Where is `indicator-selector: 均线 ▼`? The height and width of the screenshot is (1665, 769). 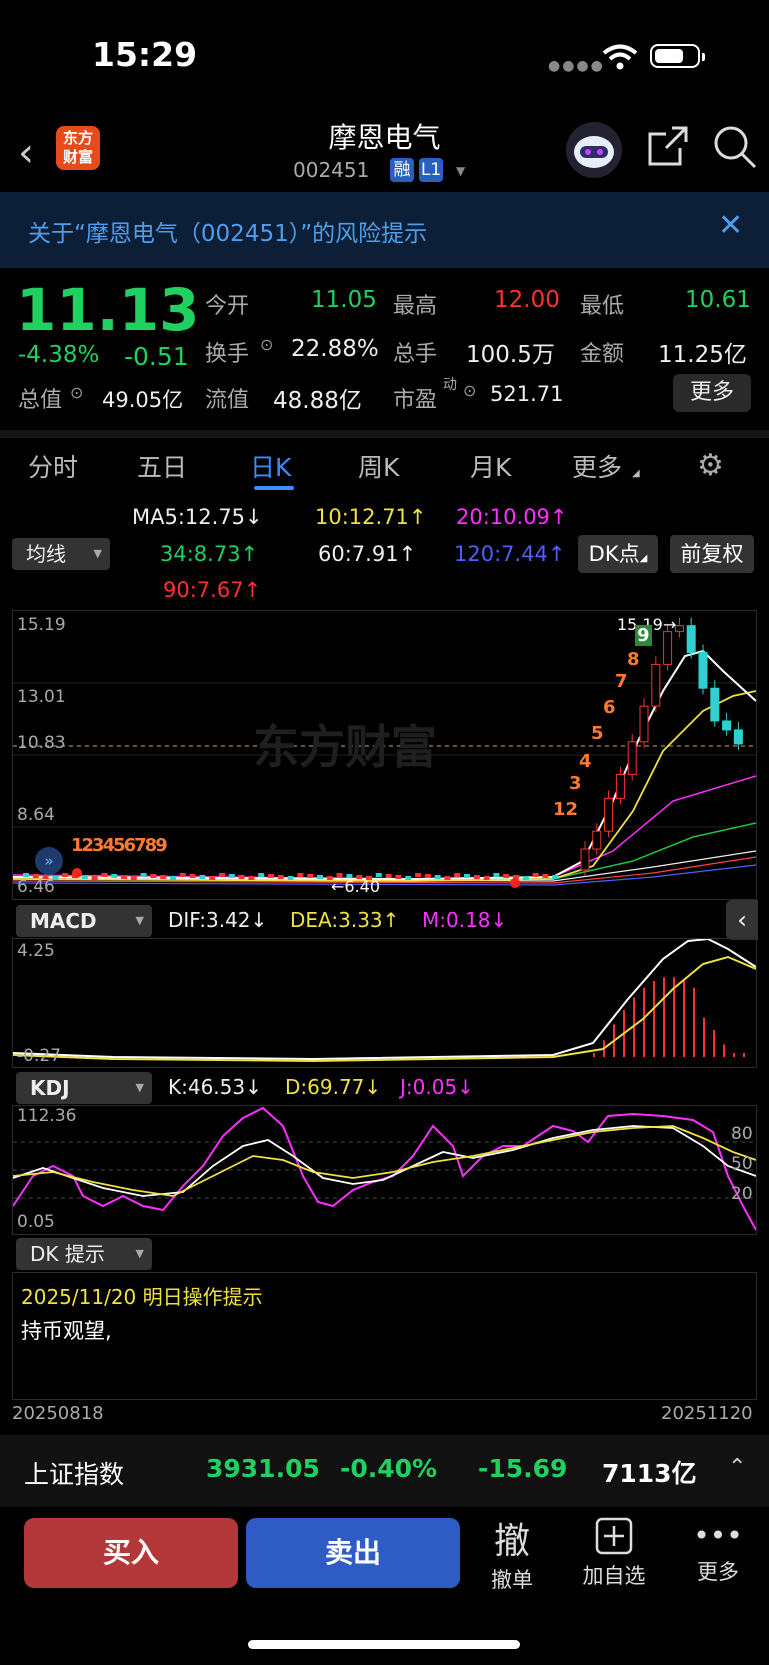 indicator-selector: 均线 ▼ is located at coordinates (61, 554).